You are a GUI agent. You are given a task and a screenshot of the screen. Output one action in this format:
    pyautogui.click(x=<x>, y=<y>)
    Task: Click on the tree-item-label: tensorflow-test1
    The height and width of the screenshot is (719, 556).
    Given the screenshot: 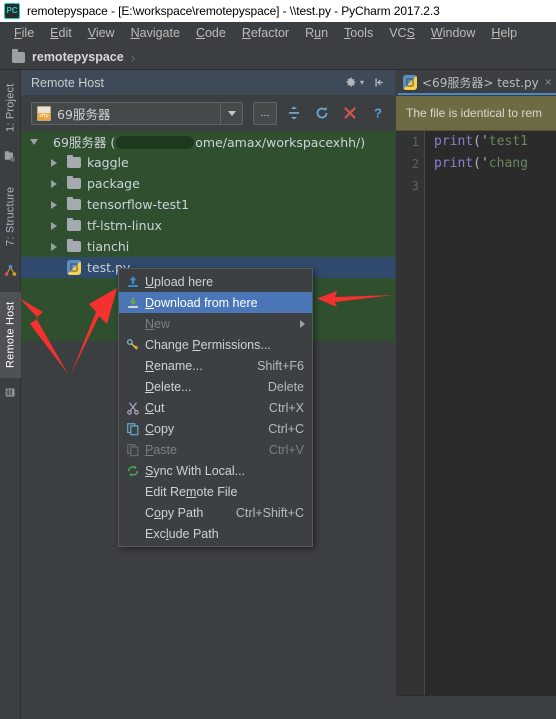 What is the action you would take?
    pyautogui.click(x=138, y=204)
    